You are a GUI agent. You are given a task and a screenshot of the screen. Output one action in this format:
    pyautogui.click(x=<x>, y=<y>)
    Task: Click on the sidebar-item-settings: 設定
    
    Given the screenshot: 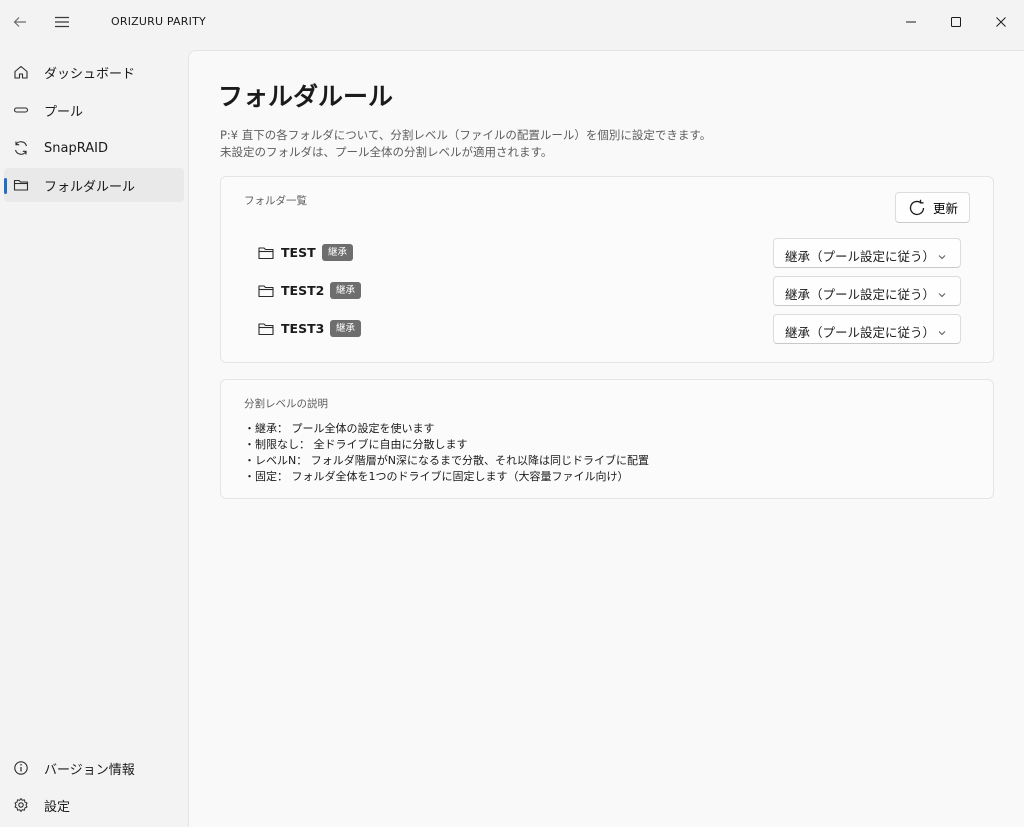 What is the action you would take?
    pyautogui.click(x=94, y=805)
    